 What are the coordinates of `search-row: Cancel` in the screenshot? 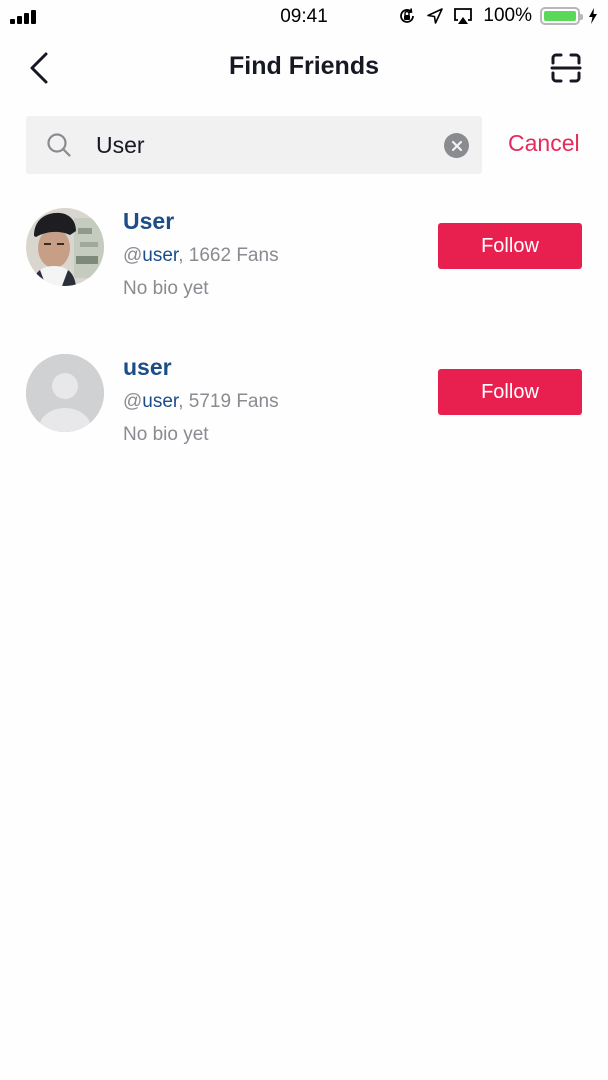 It's located at (306, 145).